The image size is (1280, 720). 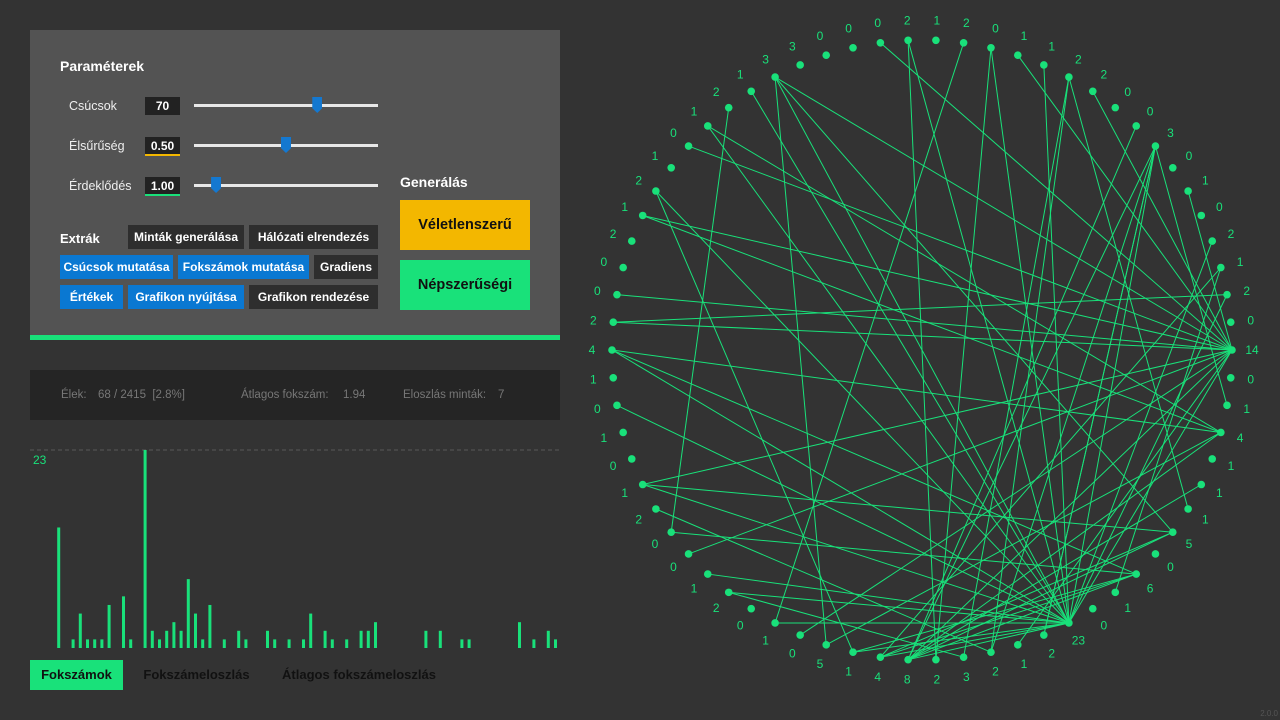 I want to click on vertices-slider, so click(x=286, y=105).